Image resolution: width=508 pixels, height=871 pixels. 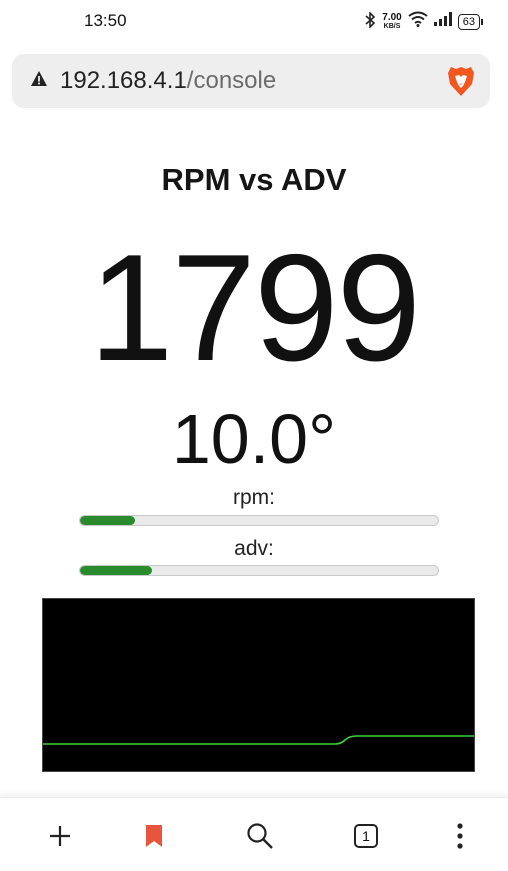 I want to click on adv-bar-label: adv:, so click(x=254, y=548).